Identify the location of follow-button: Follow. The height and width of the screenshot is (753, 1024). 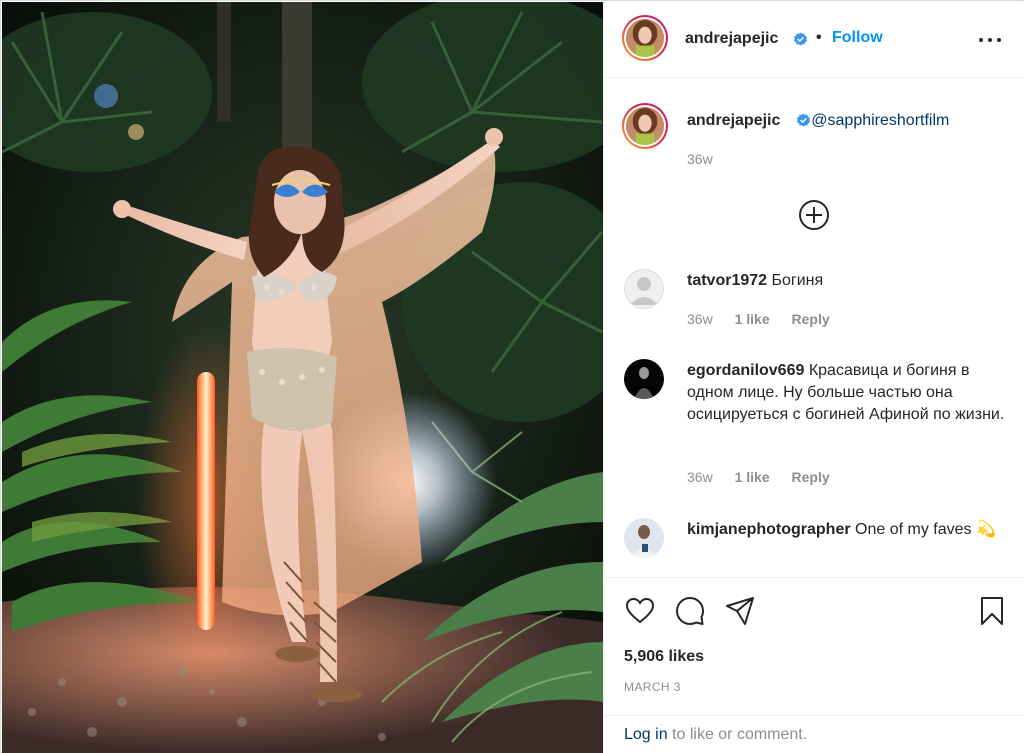
(857, 38).